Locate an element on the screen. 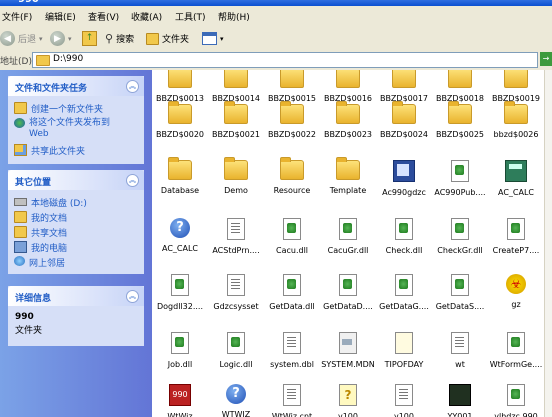 This screenshot has width=552, height=417. file-item: y100 is located at coordinates (404, 400).